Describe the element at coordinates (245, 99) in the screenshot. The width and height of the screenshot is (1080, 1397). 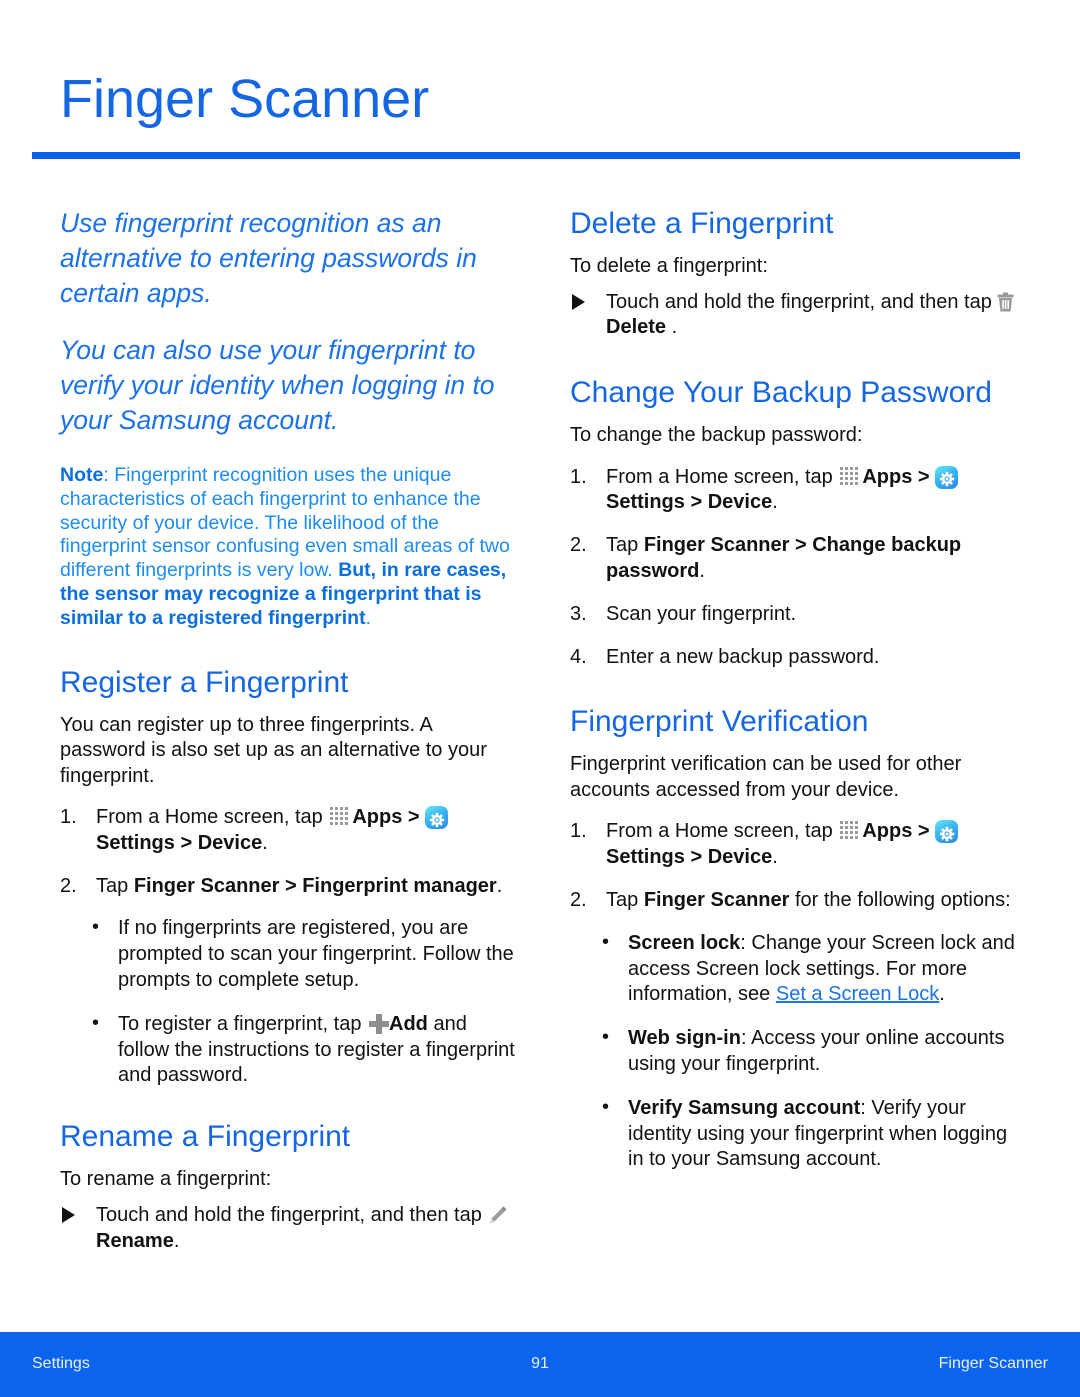
I see `page-title: Finger Scanner` at that location.